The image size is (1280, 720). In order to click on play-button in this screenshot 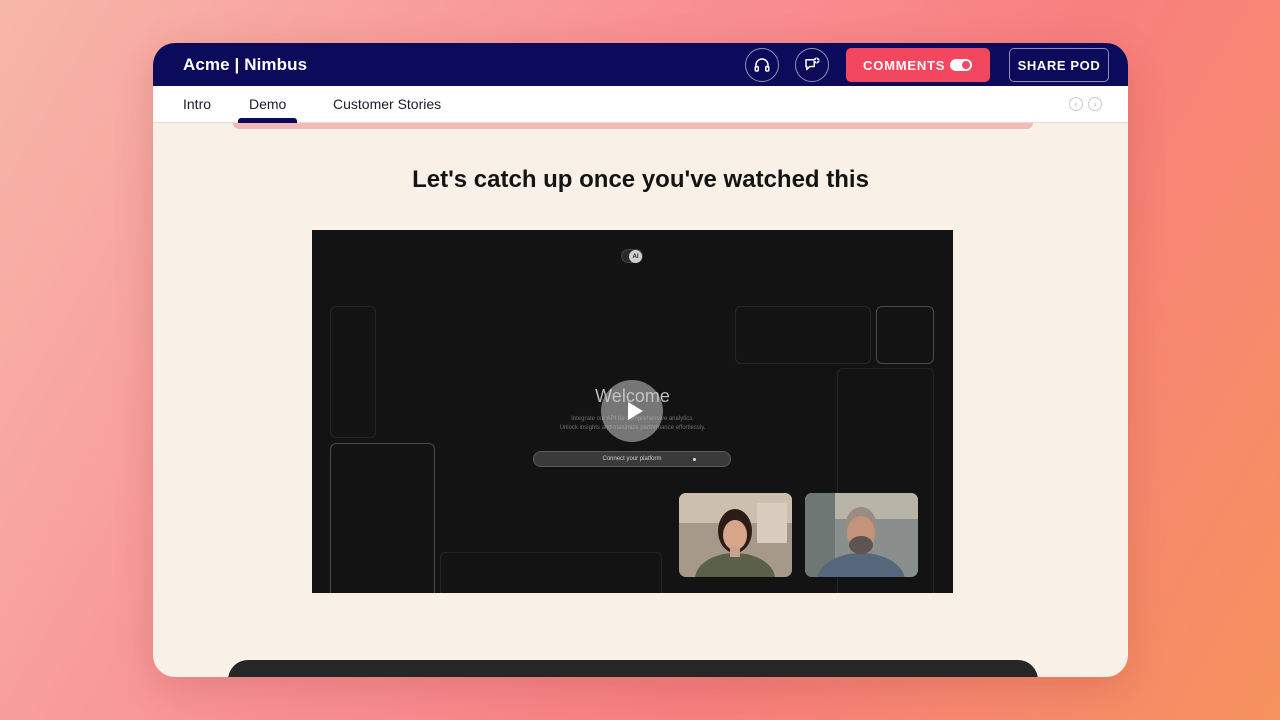, I will do `click(632, 411)`.